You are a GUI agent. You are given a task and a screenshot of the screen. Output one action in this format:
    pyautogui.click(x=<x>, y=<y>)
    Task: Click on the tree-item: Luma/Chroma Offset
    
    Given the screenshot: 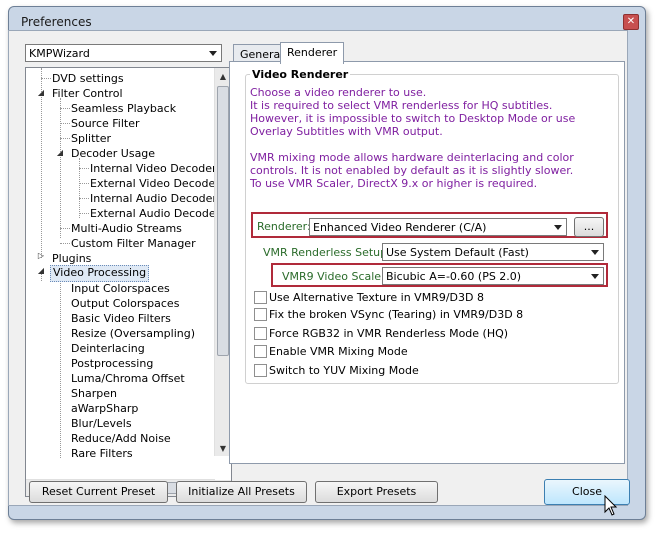 What is the action you would take?
    pyautogui.click(x=128, y=378)
    